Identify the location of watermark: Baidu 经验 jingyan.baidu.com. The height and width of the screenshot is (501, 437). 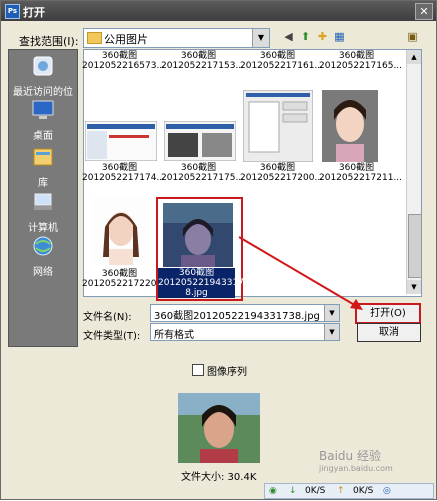
(356, 460).